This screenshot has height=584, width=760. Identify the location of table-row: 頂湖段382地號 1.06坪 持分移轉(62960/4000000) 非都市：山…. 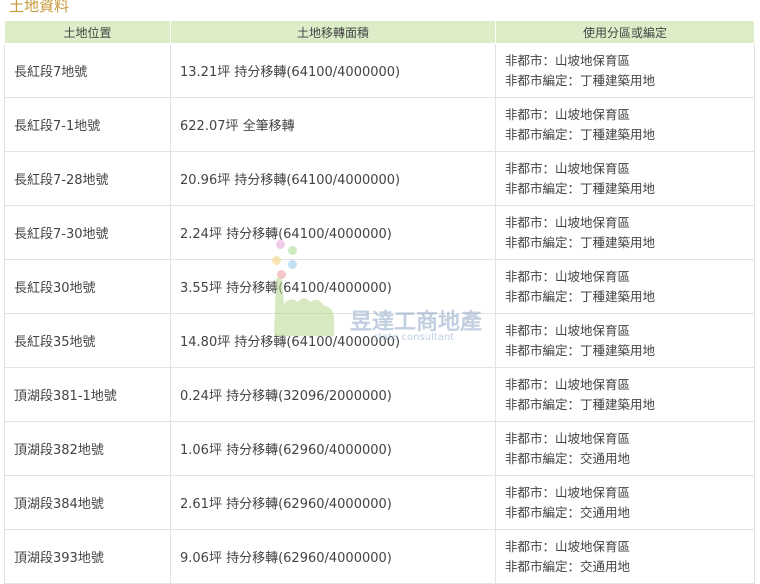
(379, 448).